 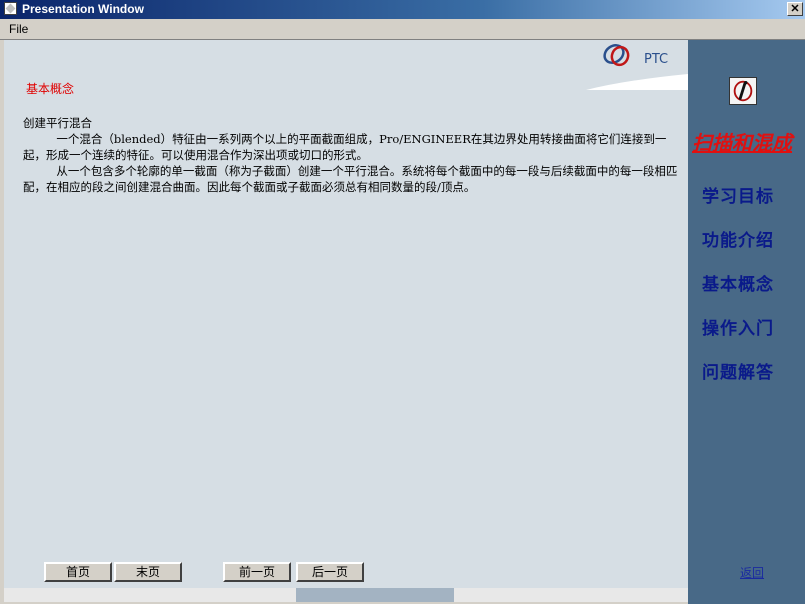 I want to click on horizontal-scrollbar, so click(x=346, y=595).